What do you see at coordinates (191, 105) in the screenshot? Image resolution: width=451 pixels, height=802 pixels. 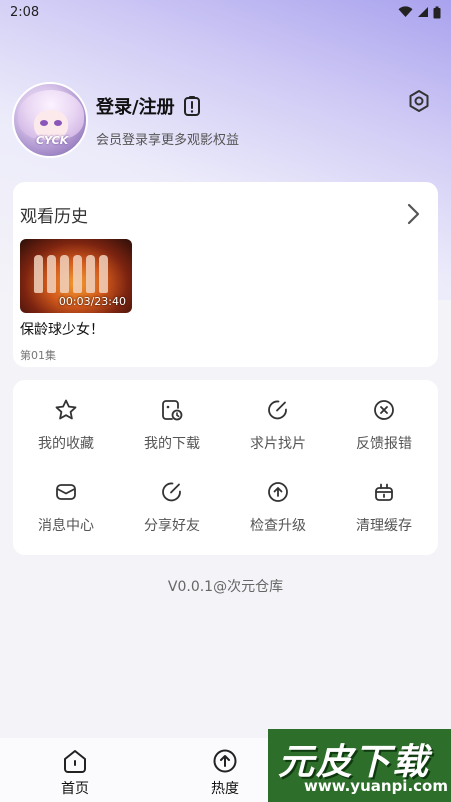 I see `member-badge-icon` at bounding box center [191, 105].